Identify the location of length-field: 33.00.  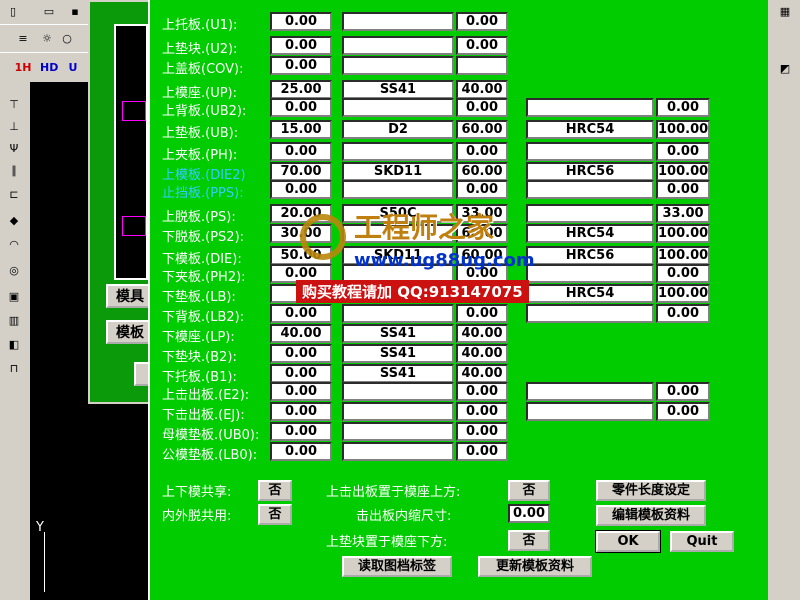
(683, 213).